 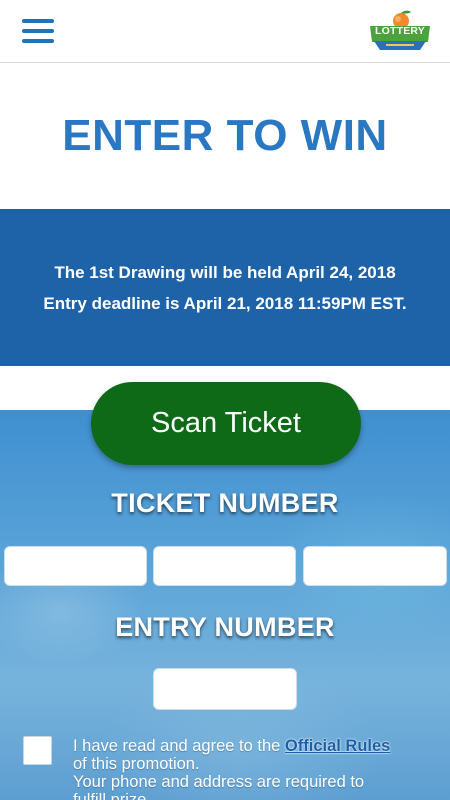 What do you see at coordinates (225, 31) in the screenshot?
I see `top-bar: LOTTERY` at bounding box center [225, 31].